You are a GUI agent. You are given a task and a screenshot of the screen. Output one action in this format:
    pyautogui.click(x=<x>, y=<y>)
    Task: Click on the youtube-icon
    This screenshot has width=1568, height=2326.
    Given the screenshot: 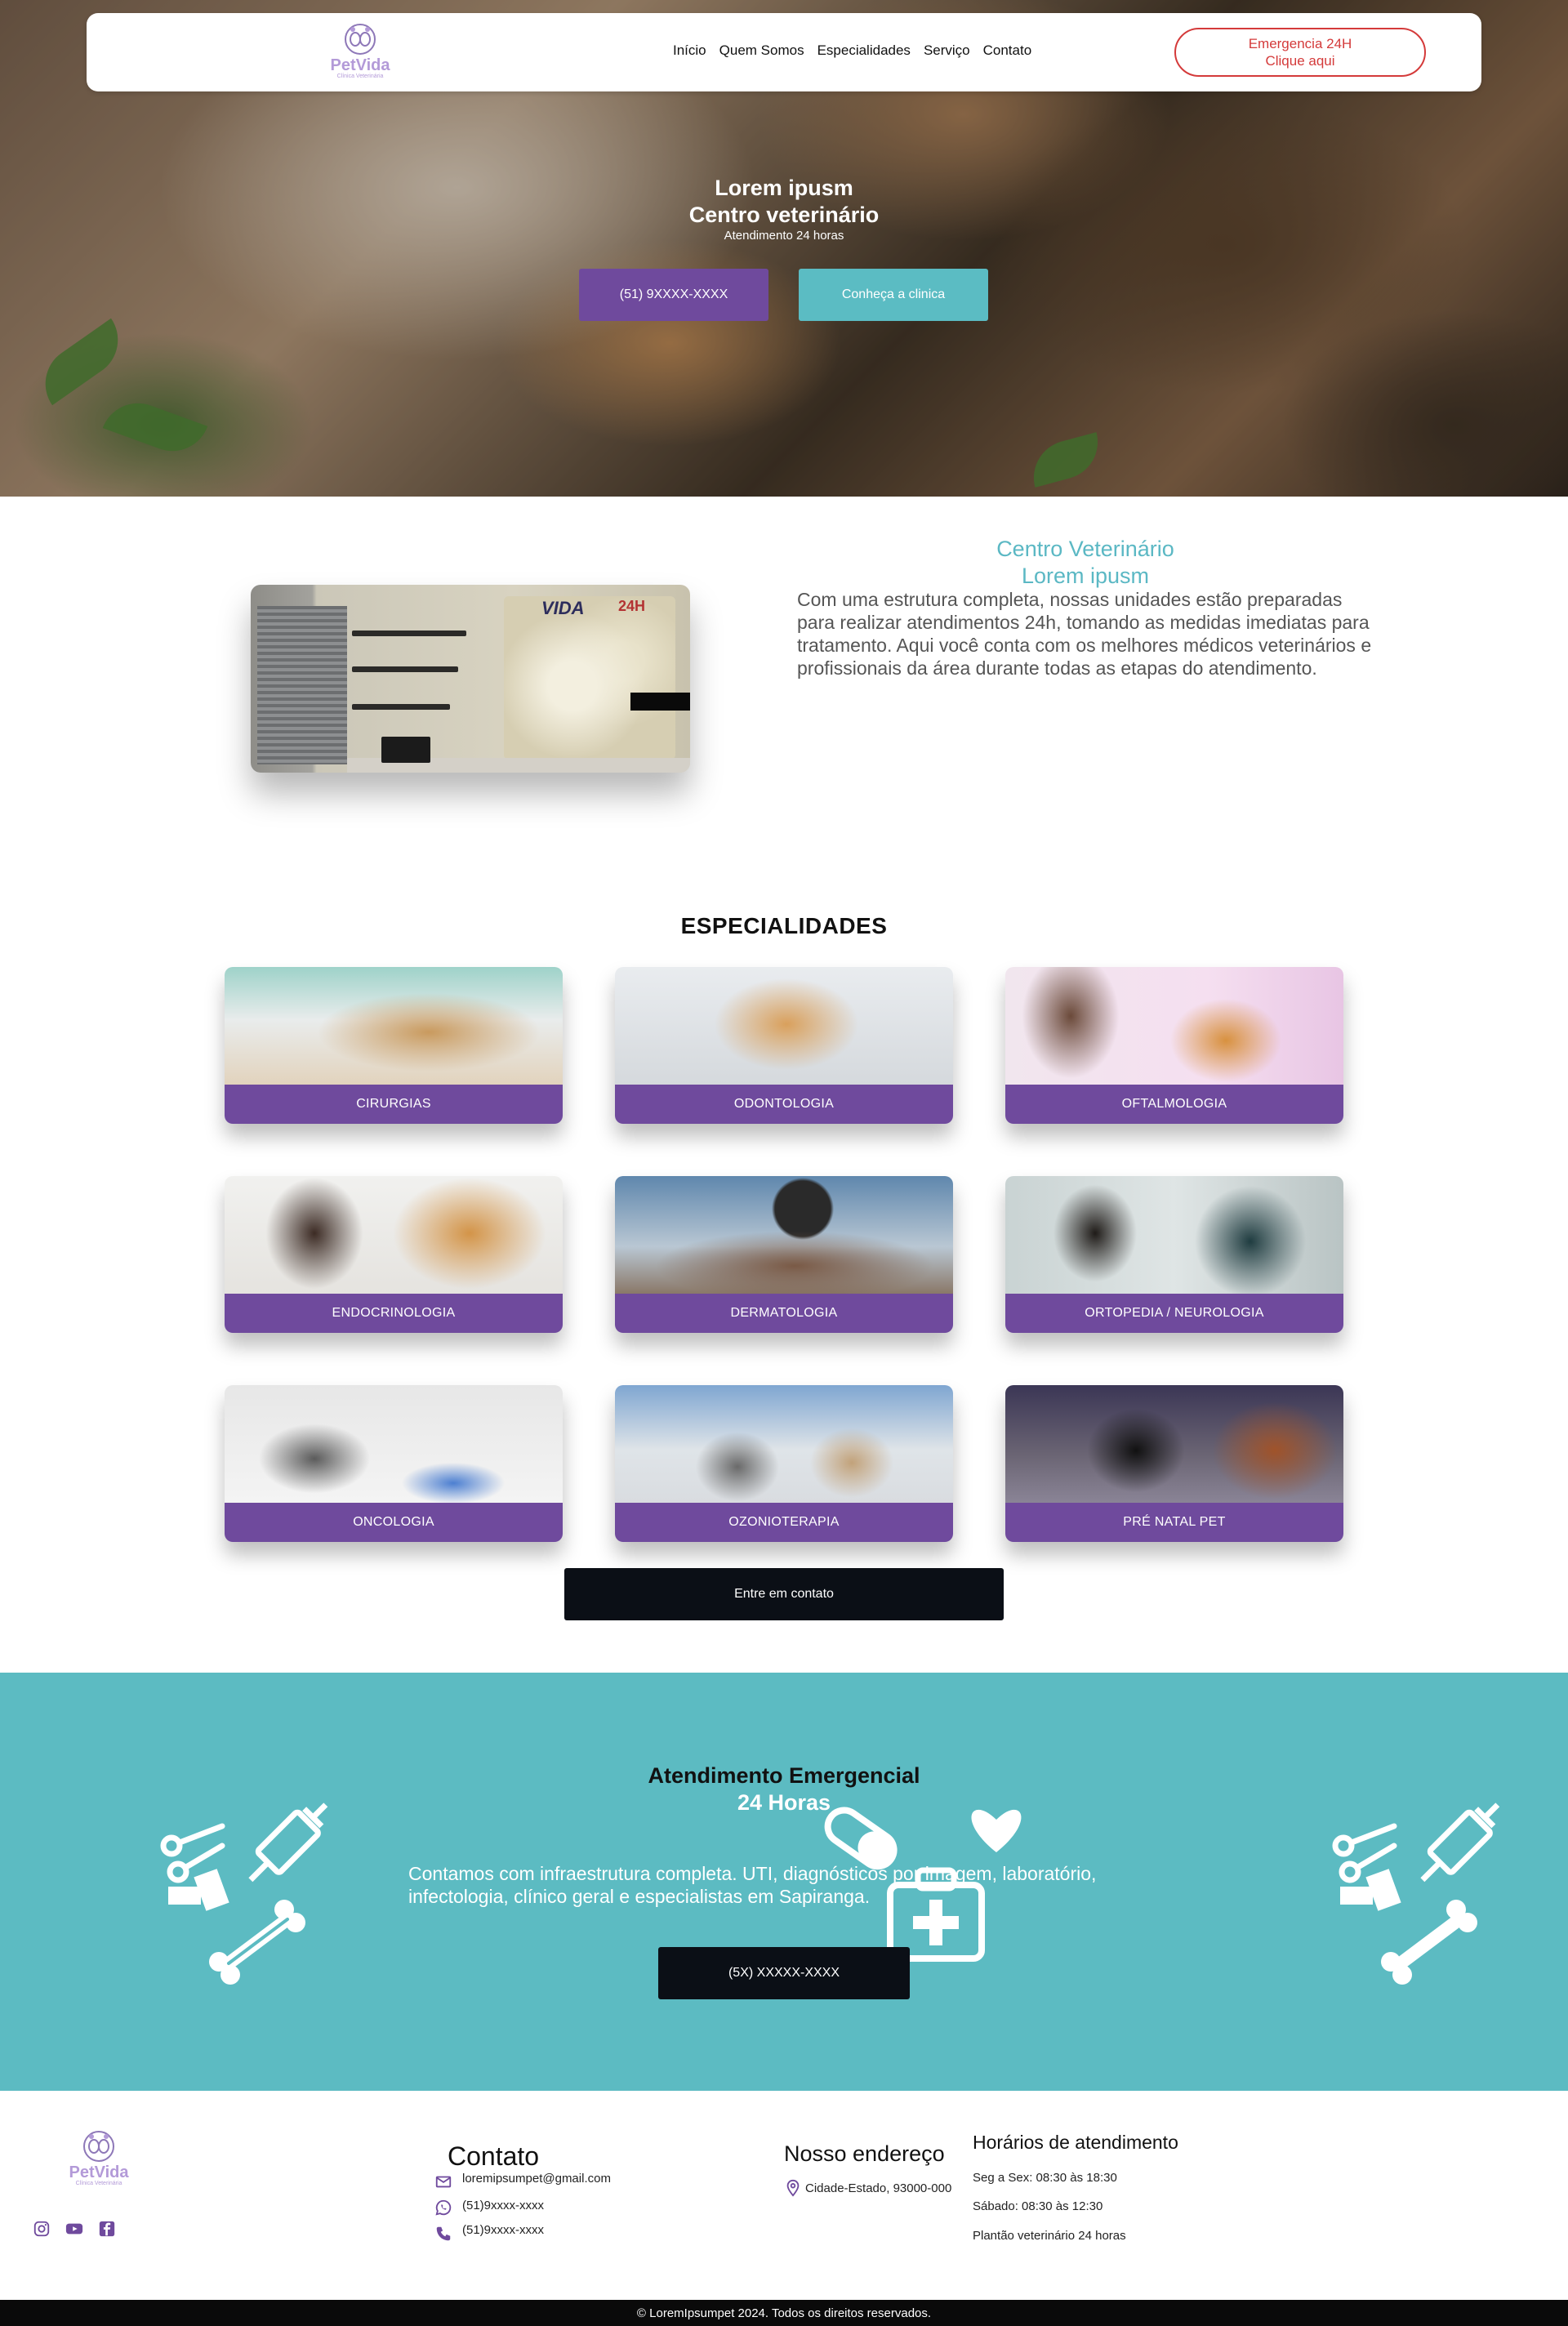 What is the action you would take?
    pyautogui.click(x=74, y=2229)
    